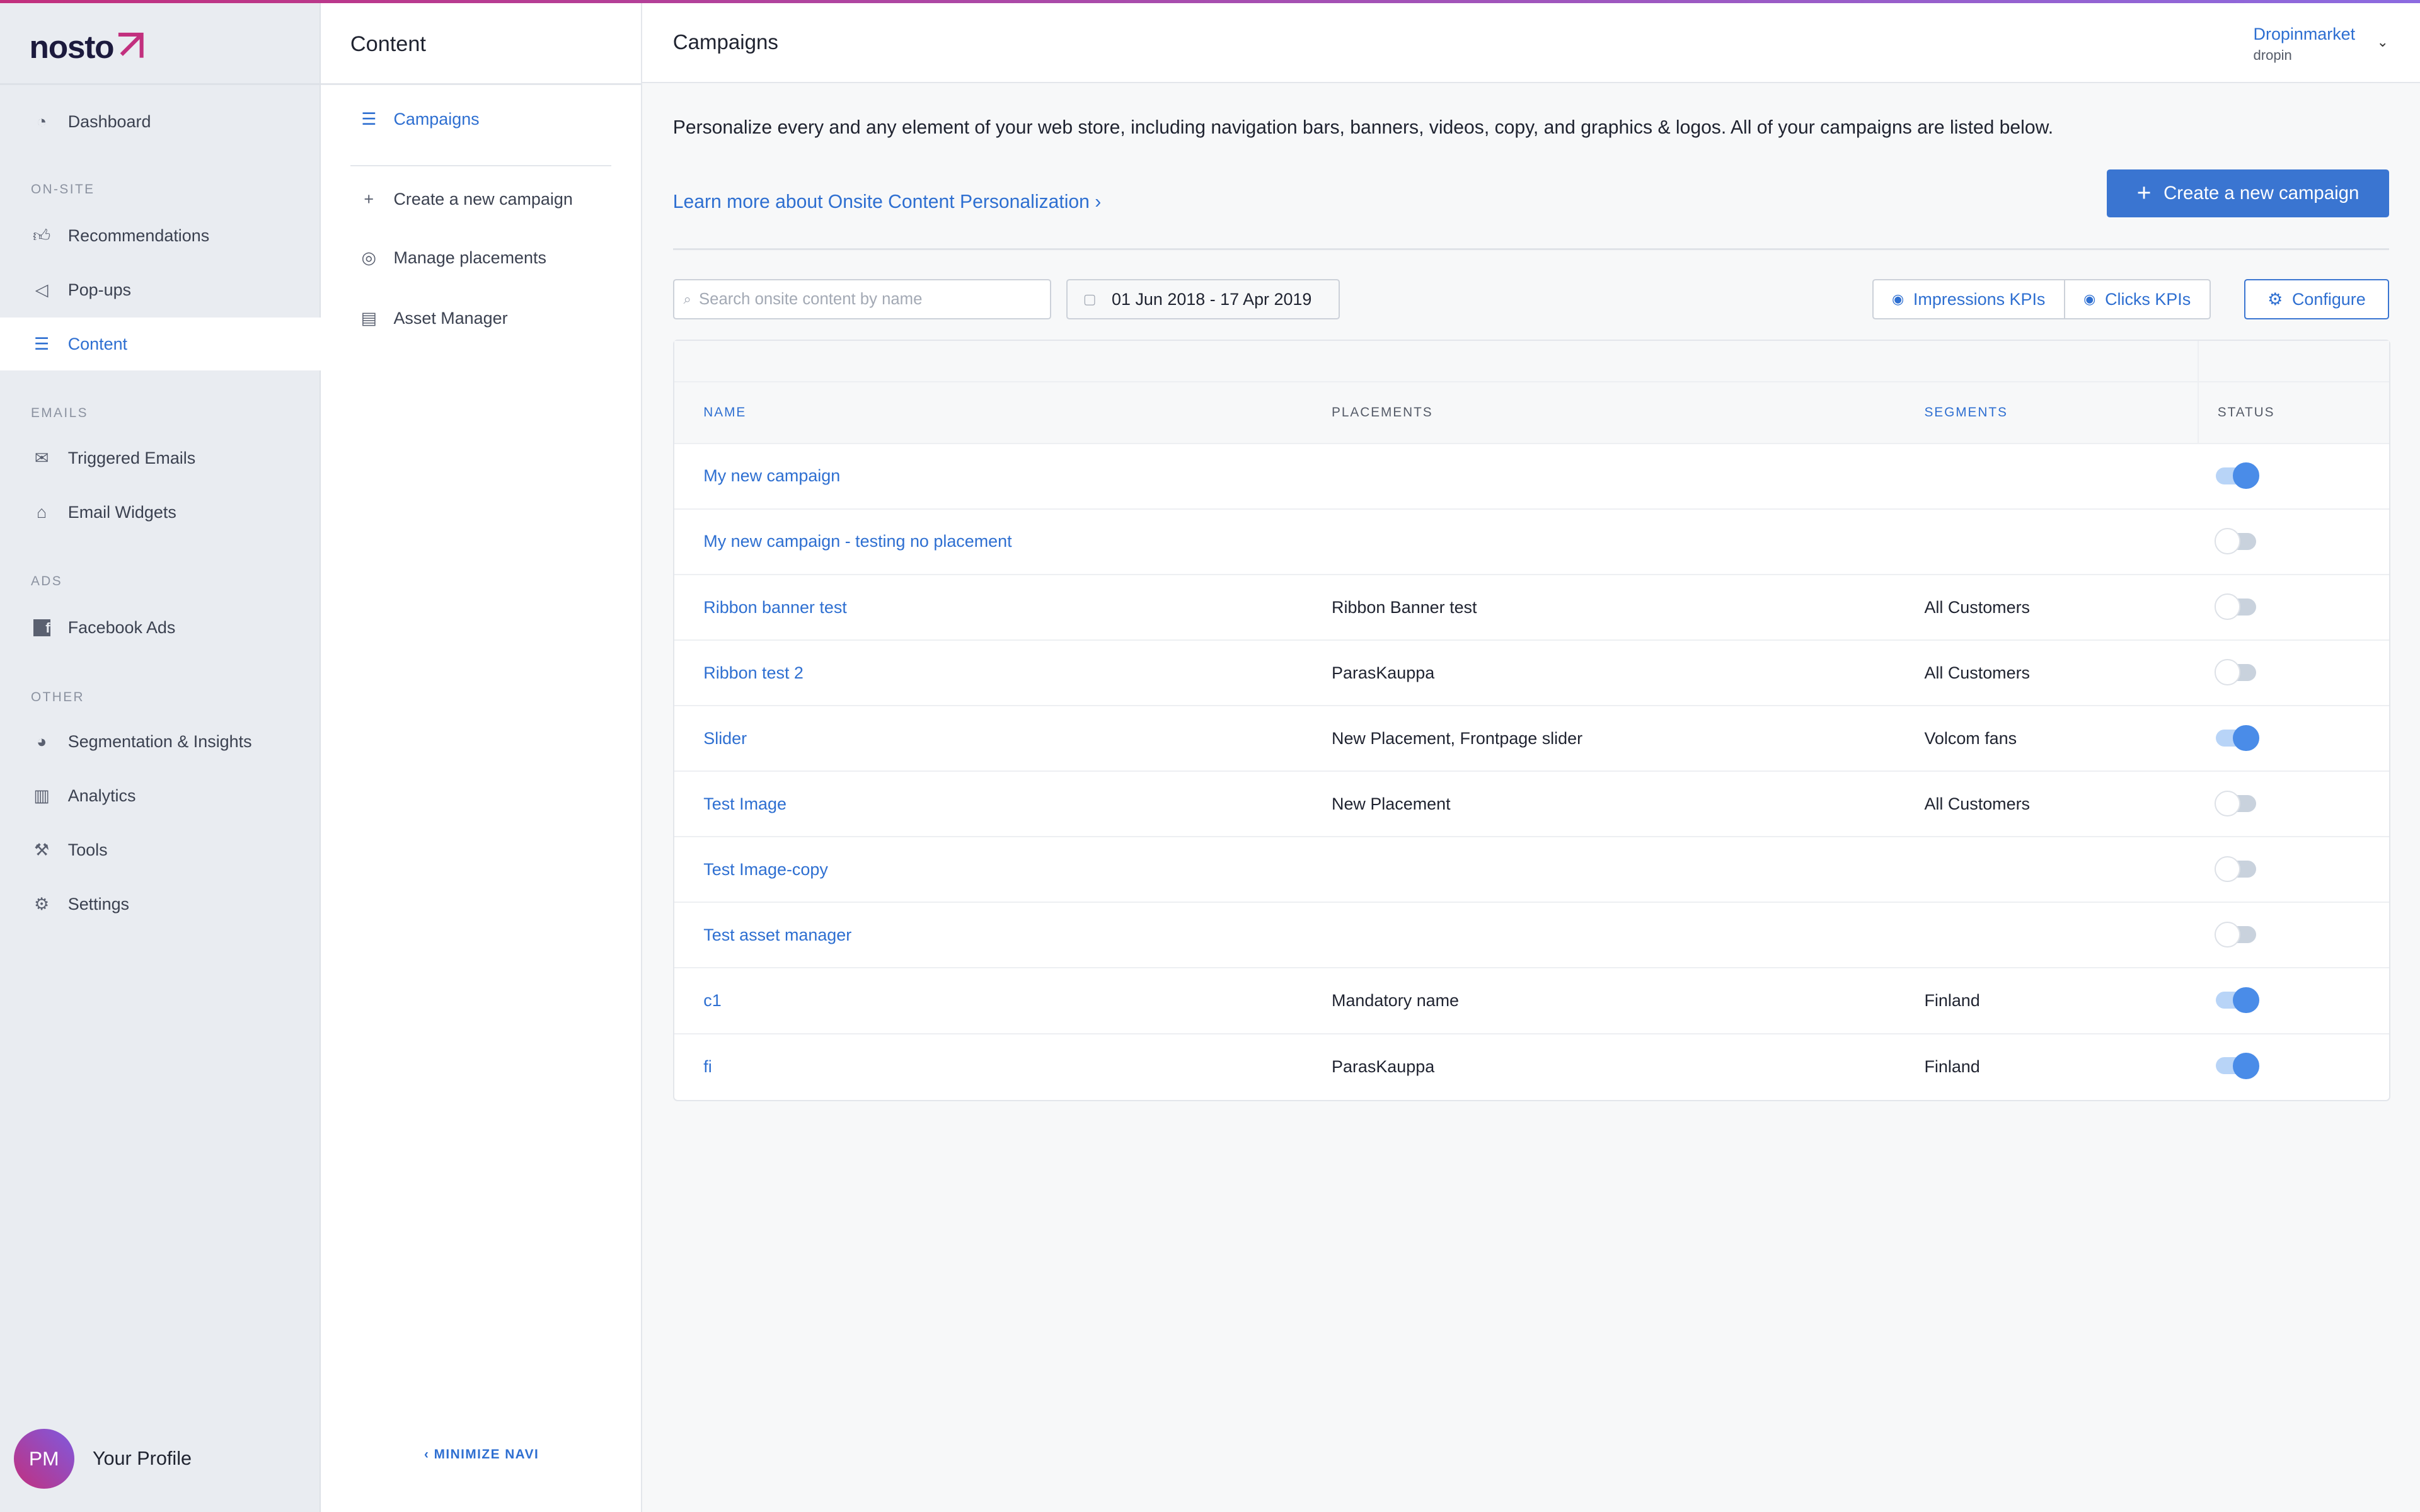 This screenshot has height=1512, width=2420. What do you see at coordinates (161, 628) in the screenshot?
I see `sidebar-item-facebook-ads: f Facebook Ads` at bounding box center [161, 628].